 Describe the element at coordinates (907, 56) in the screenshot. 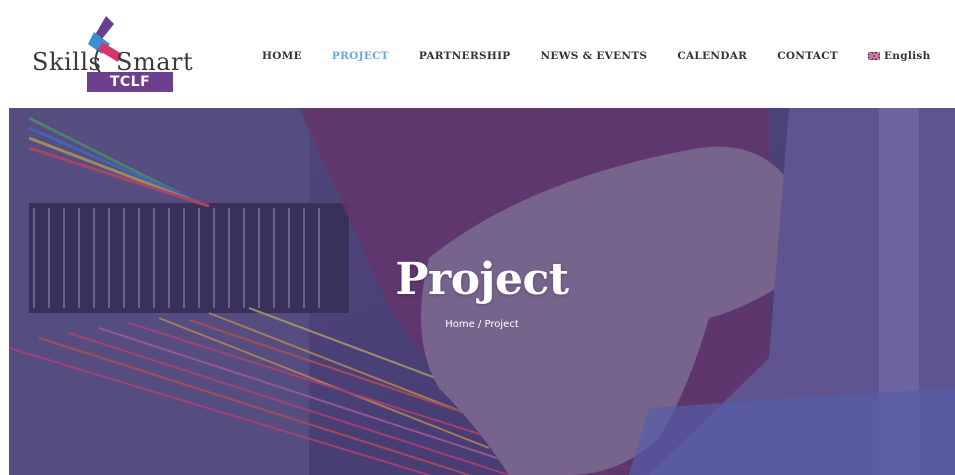

I see `nav-language-label: English` at that location.